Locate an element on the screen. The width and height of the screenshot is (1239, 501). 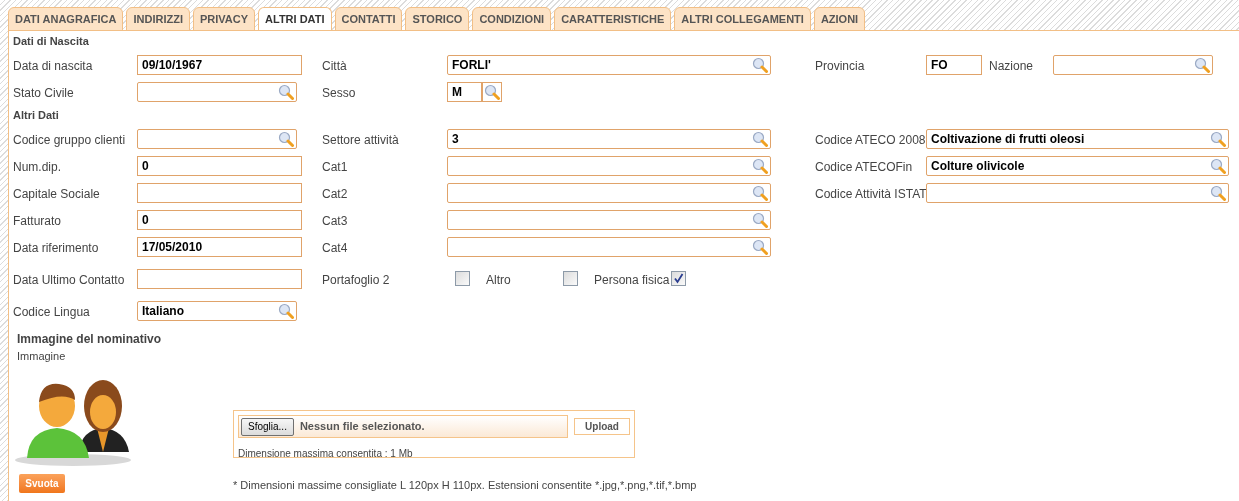
tab: CARATTERISTICHE is located at coordinates (613, 19).